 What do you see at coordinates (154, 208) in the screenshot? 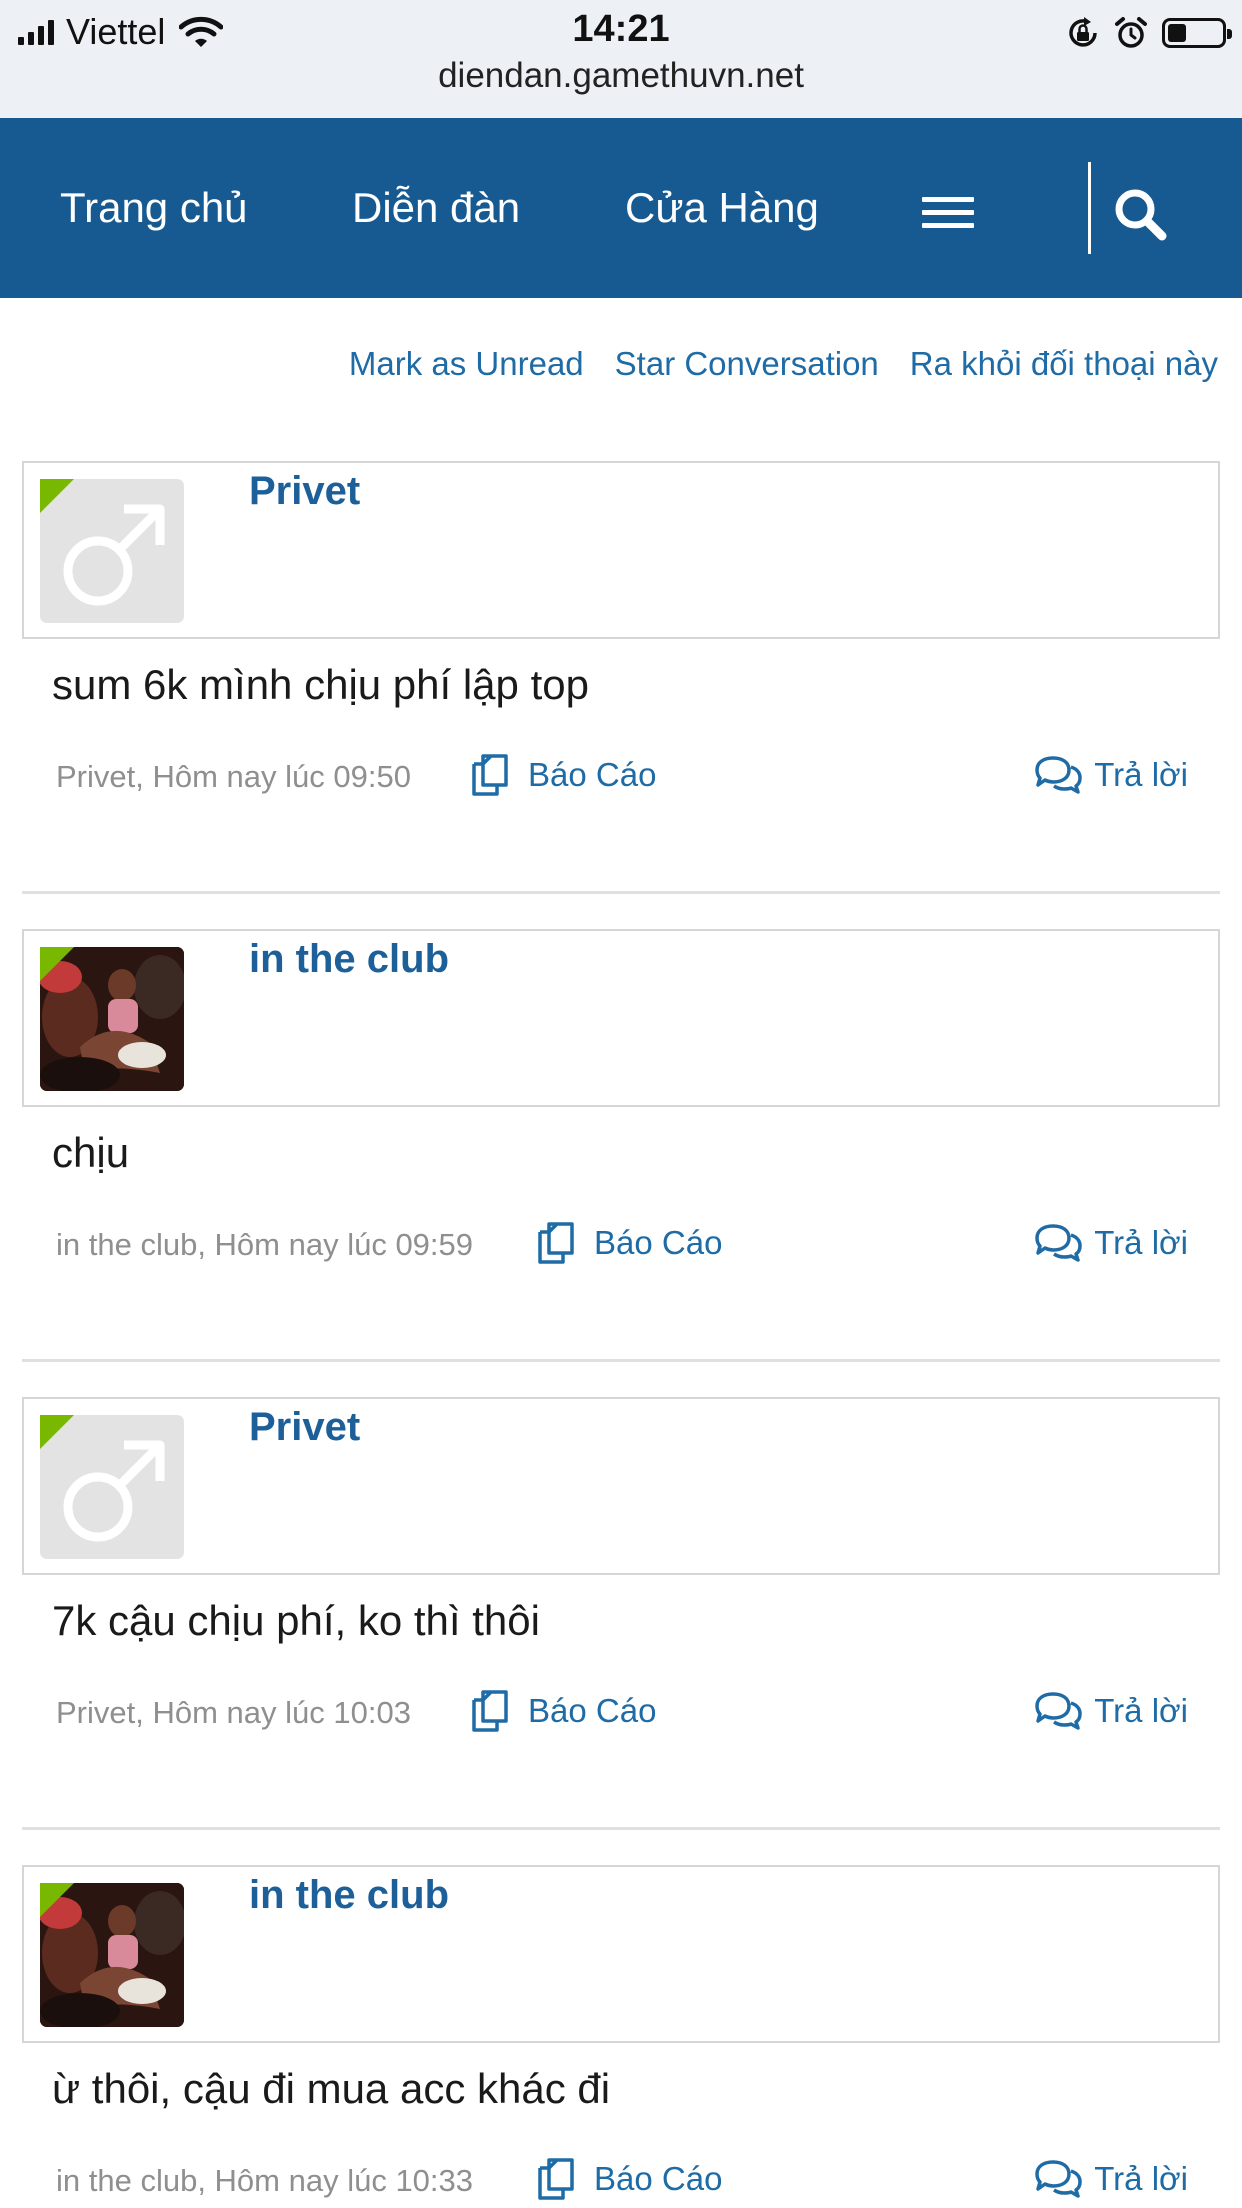
I see `nav-home: Trang chủ` at bounding box center [154, 208].